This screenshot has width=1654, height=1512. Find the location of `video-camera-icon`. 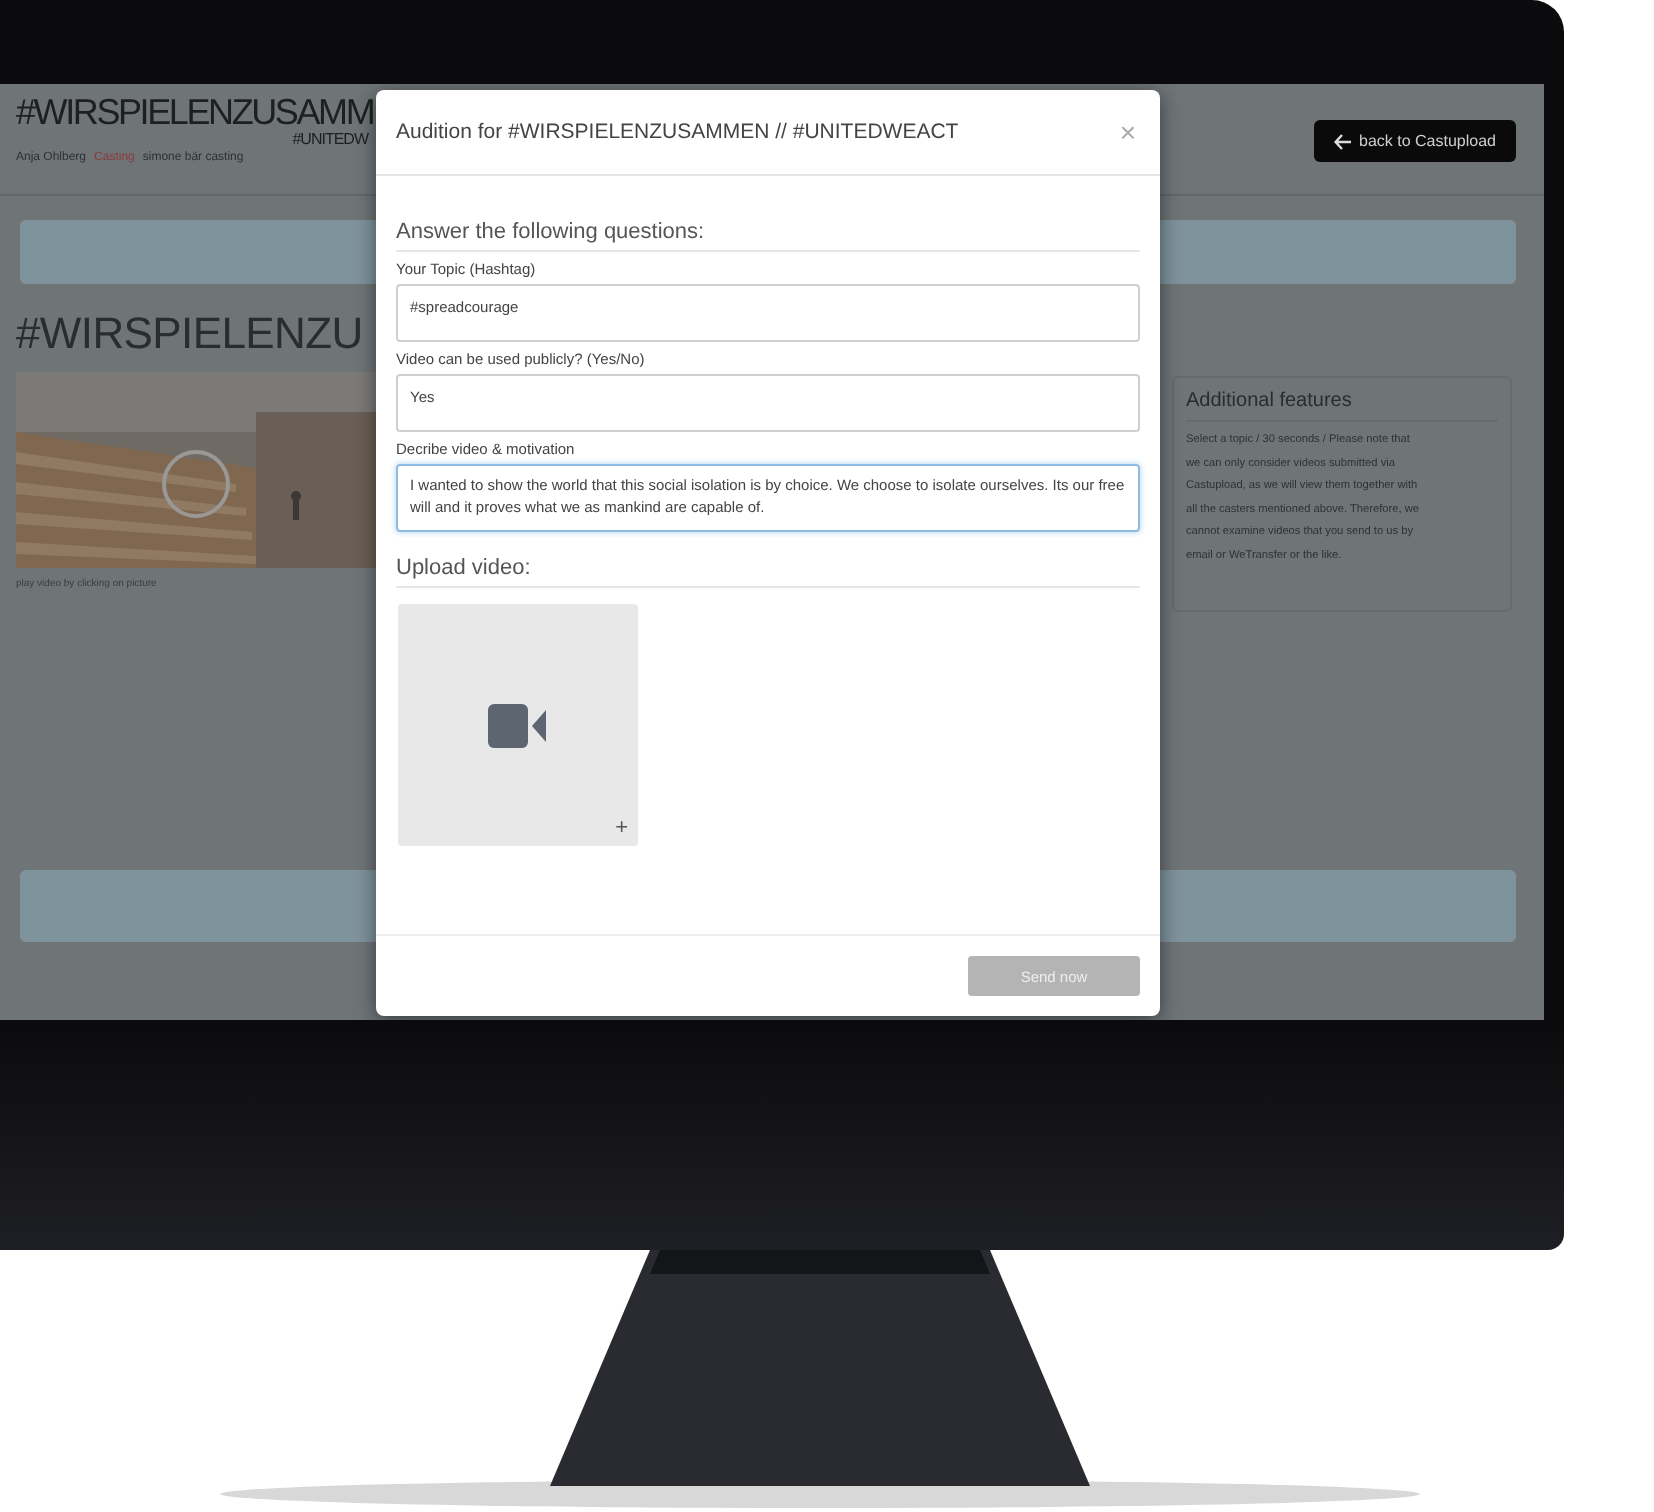

video-camera-icon is located at coordinates (518, 725).